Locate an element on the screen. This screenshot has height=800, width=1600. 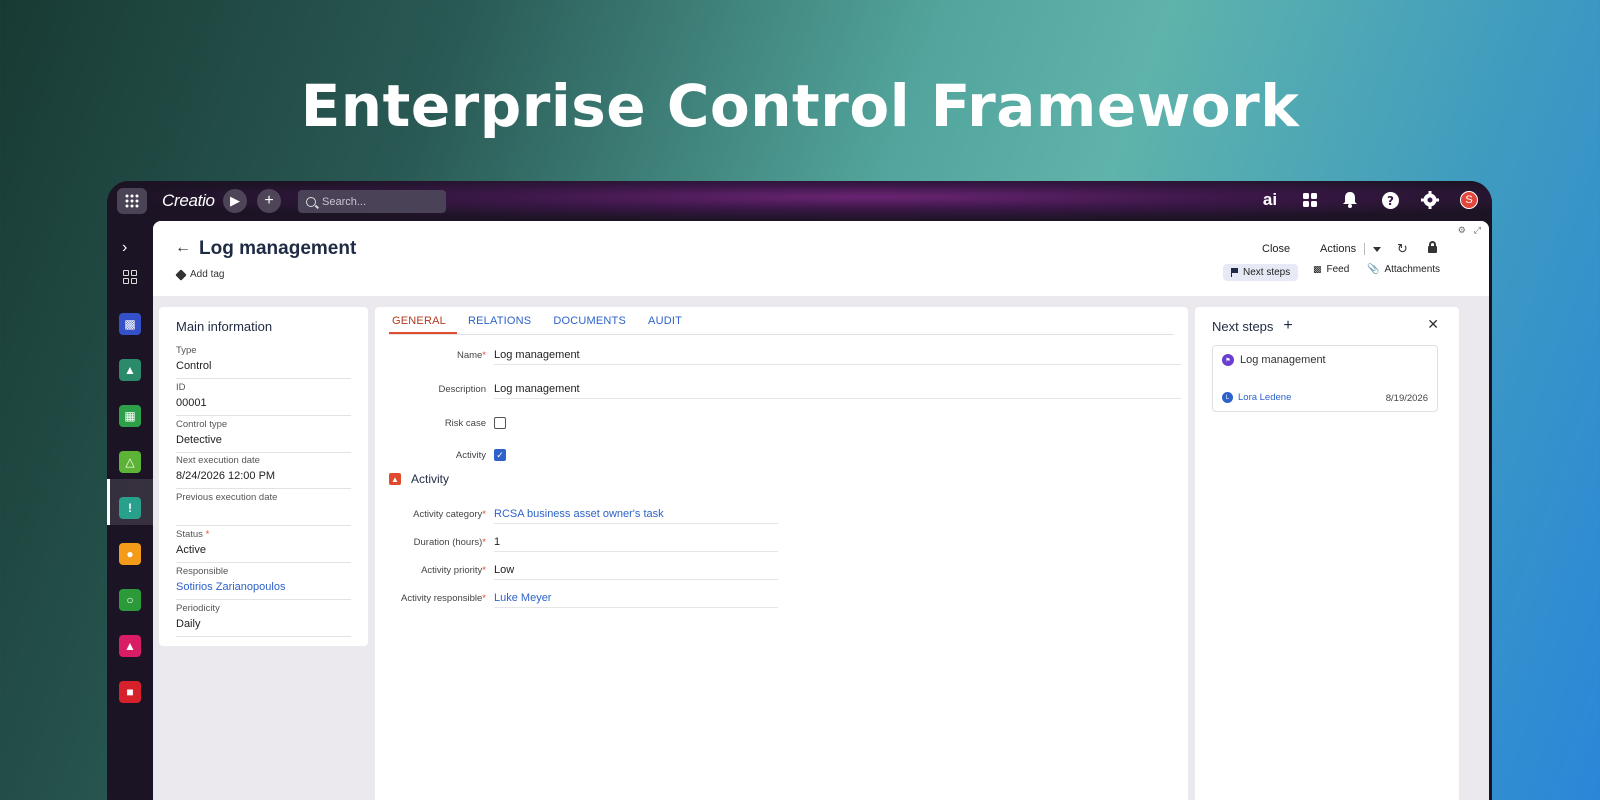
card-date: 8/19/2026 is located at coordinates (1406, 398).